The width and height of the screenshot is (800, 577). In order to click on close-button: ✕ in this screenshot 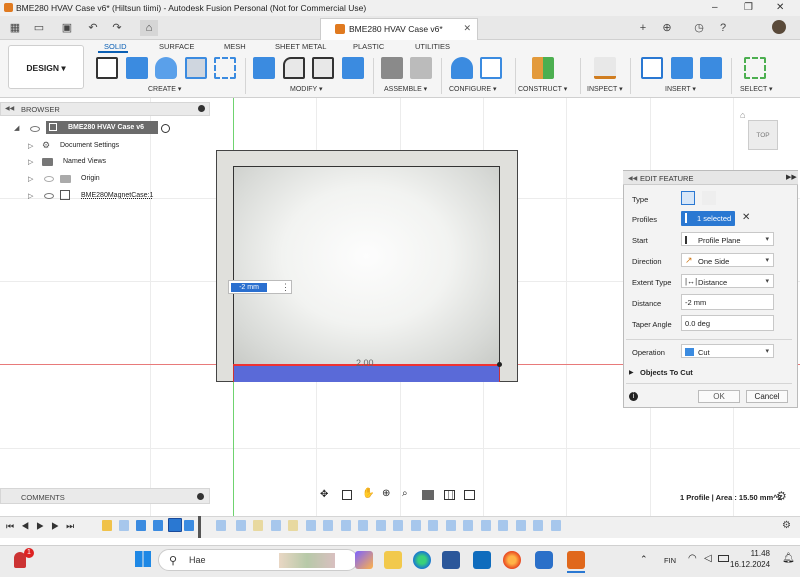, I will do `click(780, 7)`.